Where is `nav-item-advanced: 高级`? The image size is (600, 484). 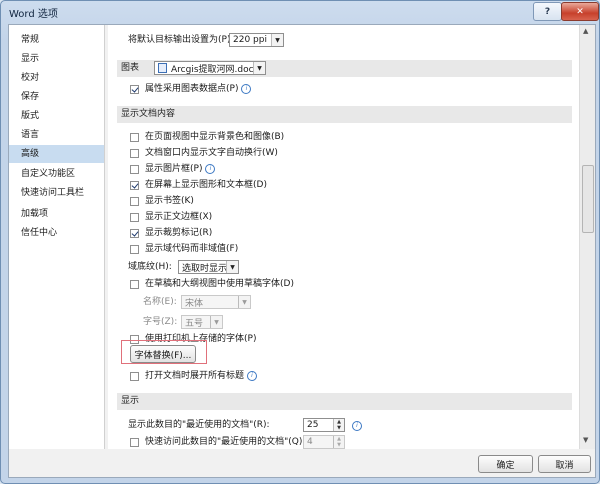 nav-item-advanced: 高级 is located at coordinates (56, 154).